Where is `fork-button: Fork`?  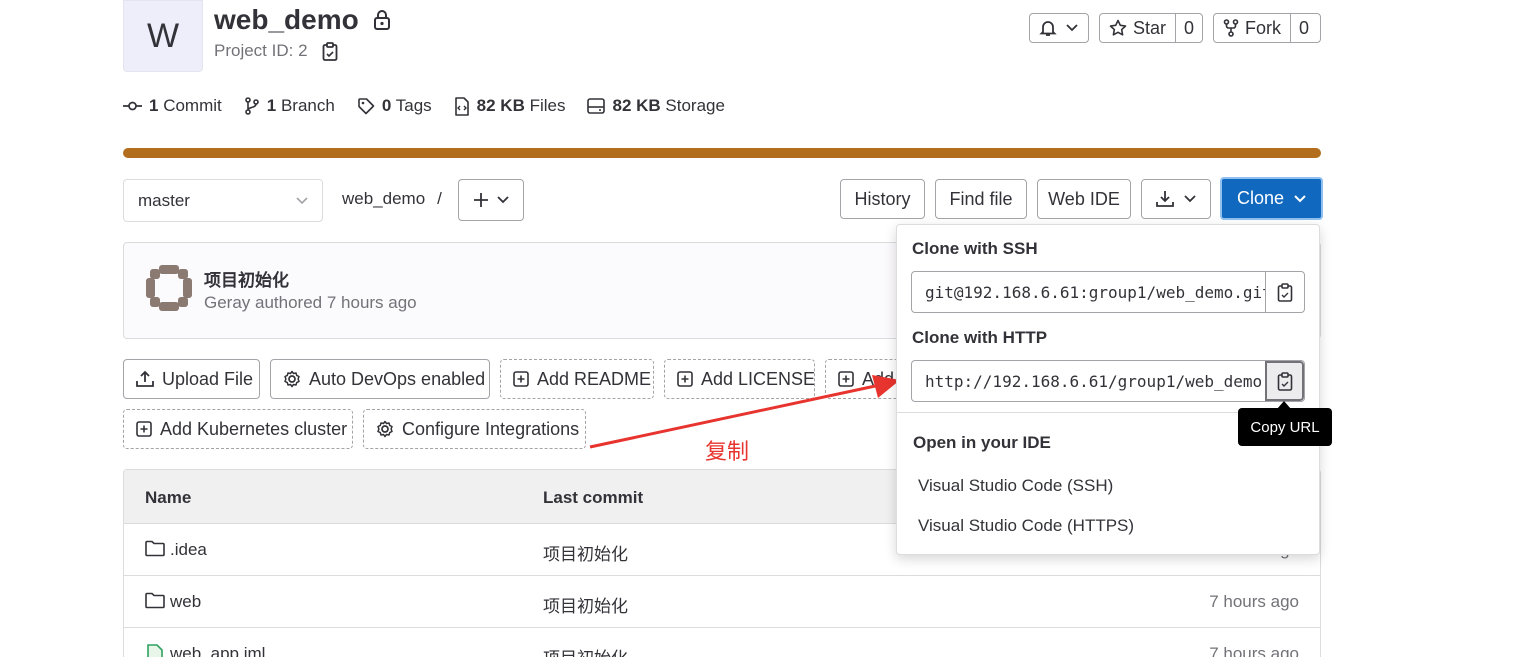
fork-button: Fork is located at coordinates (1252, 28).